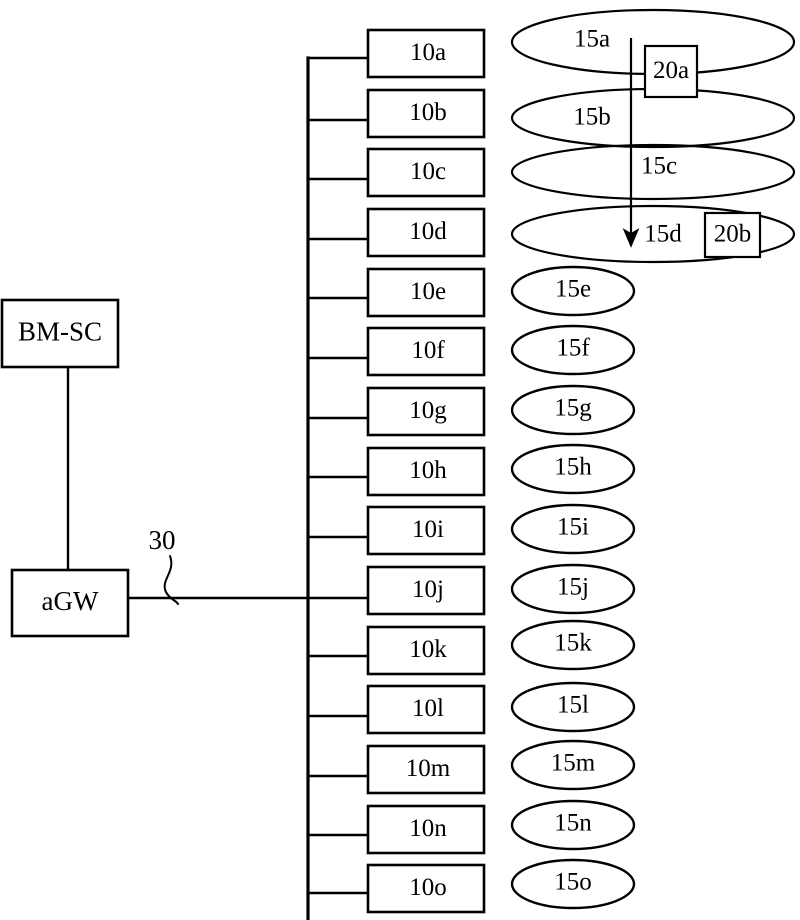 The width and height of the screenshot is (800, 920). Describe the element at coordinates (573, 823) in the screenshot. I see `coverage-area-label: 15n` at that location.